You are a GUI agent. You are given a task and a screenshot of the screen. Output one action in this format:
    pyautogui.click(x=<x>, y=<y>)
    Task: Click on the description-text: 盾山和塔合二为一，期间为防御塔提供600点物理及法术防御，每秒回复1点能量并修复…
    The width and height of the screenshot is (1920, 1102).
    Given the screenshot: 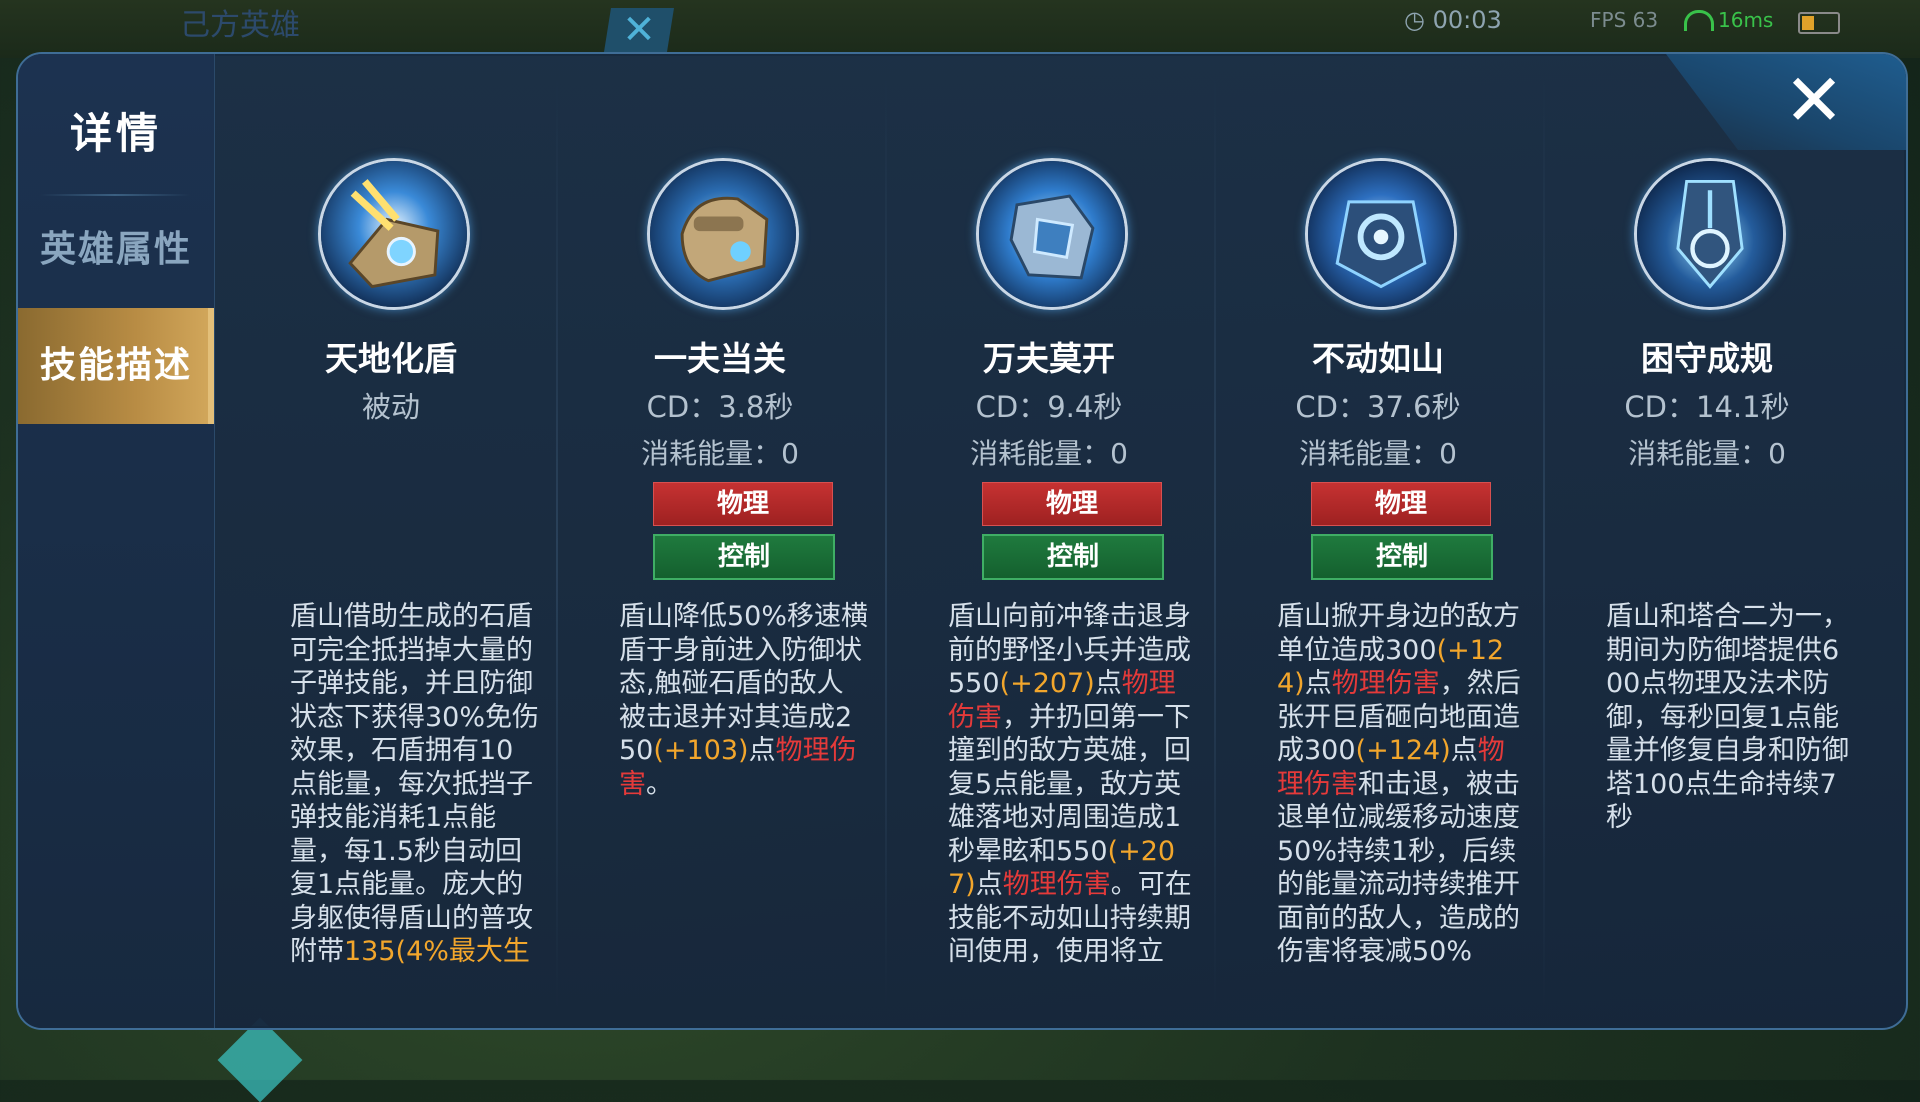 What is the action you would take?
    pyautogui.click(x=1727, y=717)
    